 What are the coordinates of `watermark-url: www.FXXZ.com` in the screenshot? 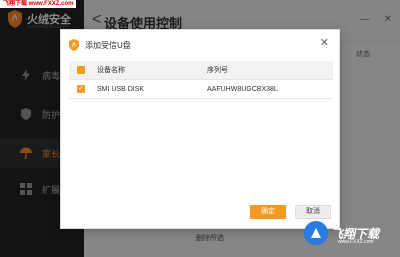 It's located at (356, 242).